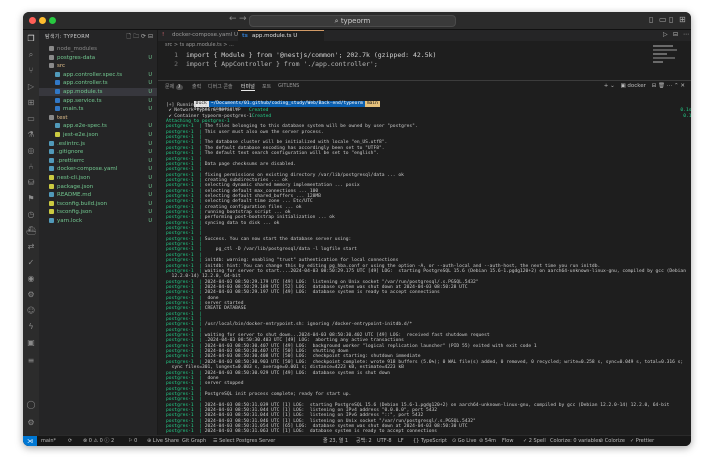 The image size is (714, 473). Describe the element at coordinates (243, 19) in the screenshot. I see `forward-arrow-icon: →` at that location.